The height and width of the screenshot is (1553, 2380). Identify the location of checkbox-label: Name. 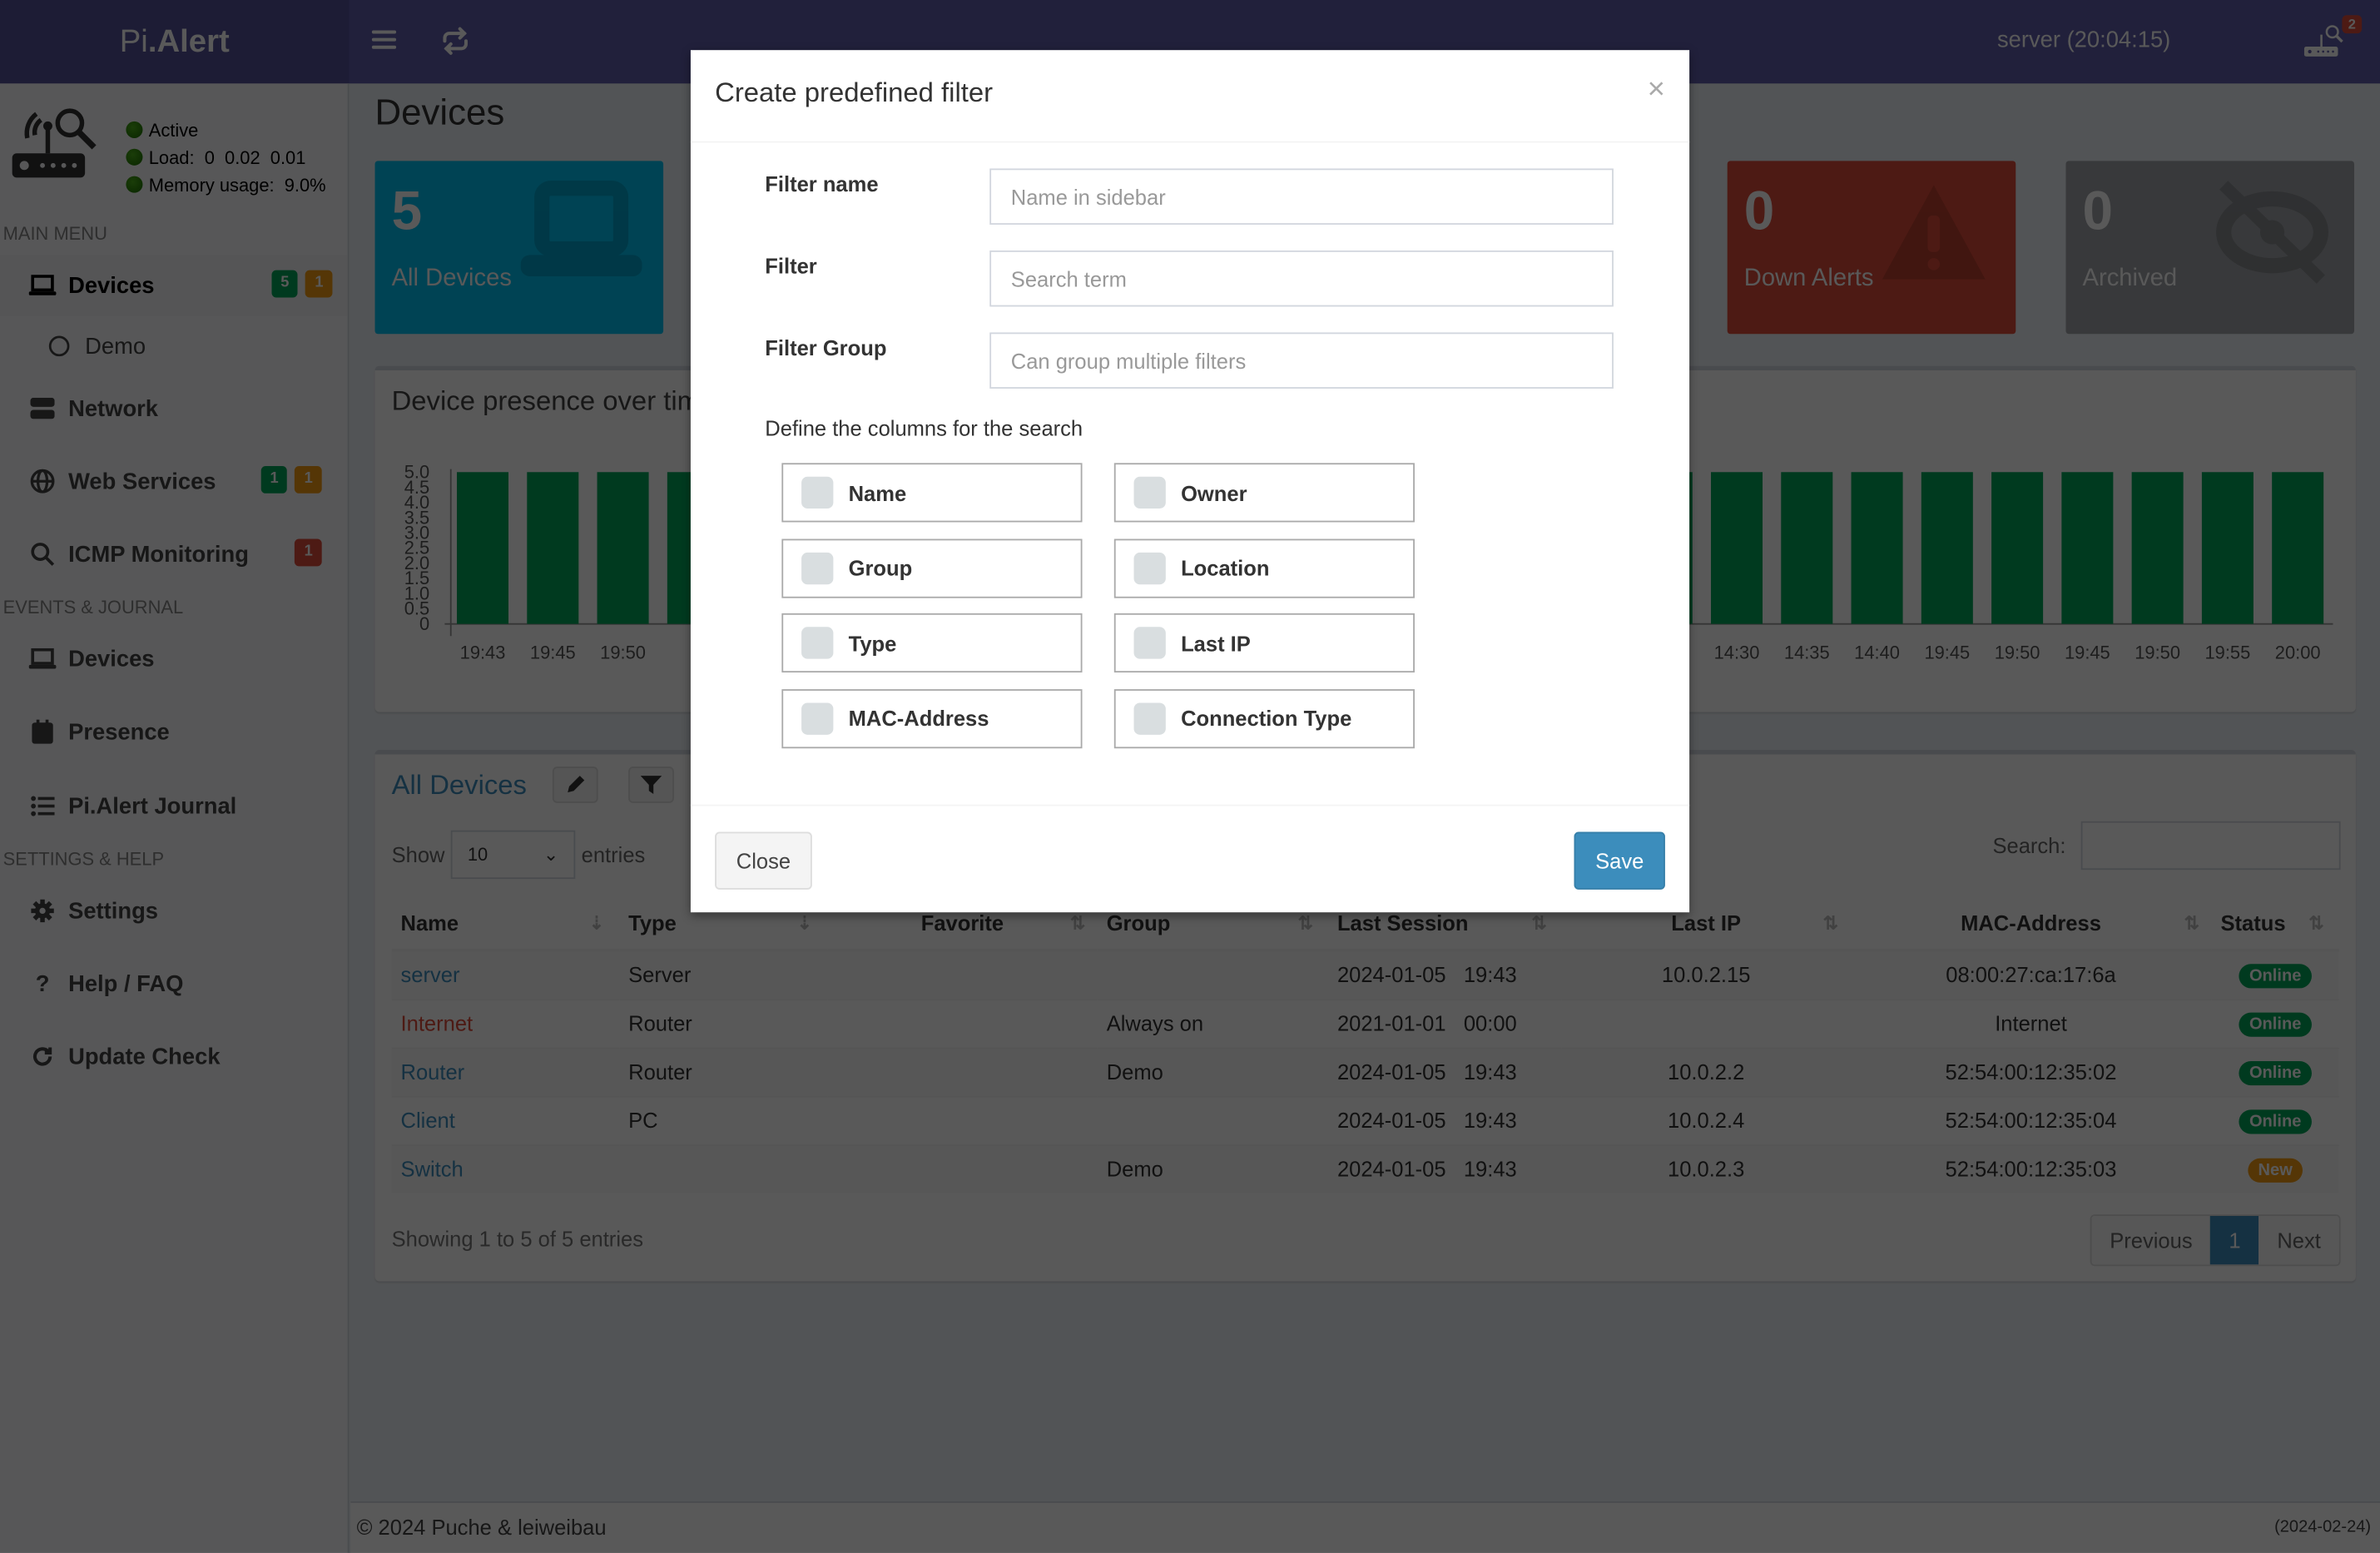
(877, 492).